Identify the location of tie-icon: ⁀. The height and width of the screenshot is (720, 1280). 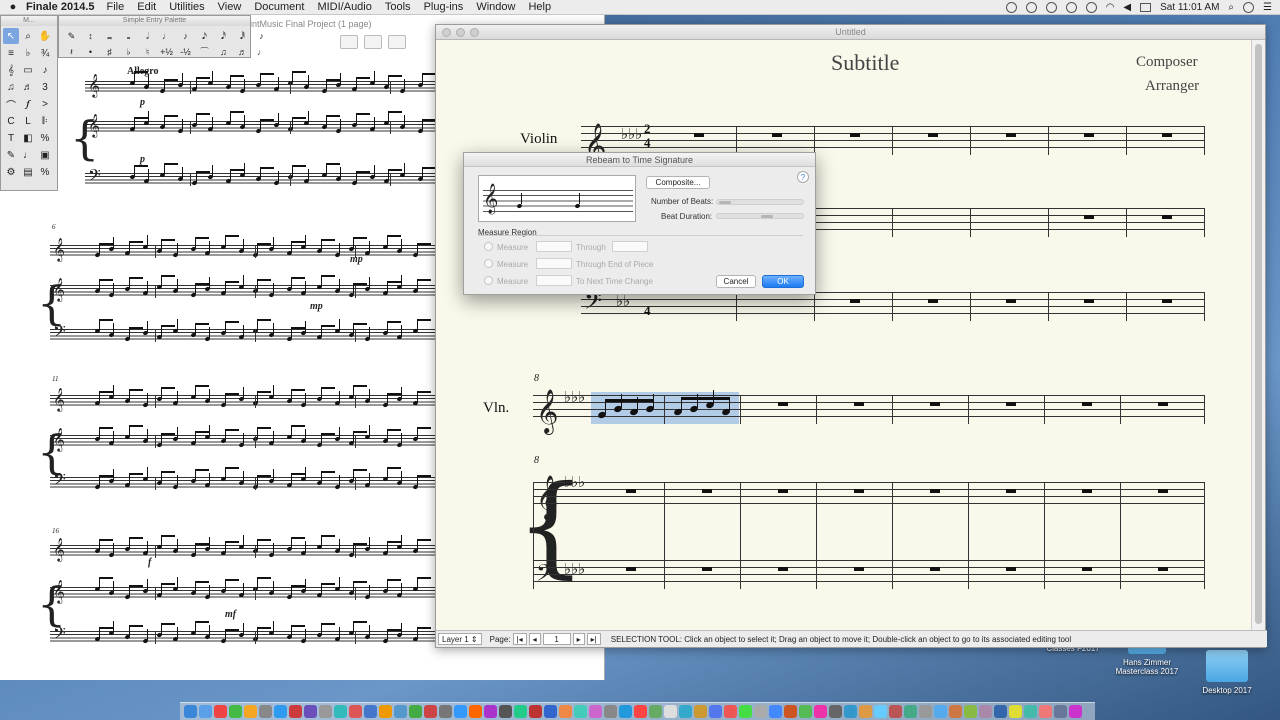
(204, 52).